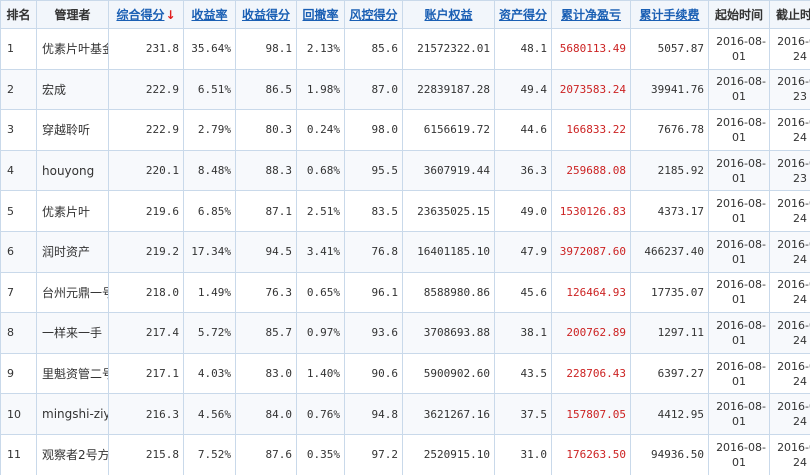 This screenshot has width=810, height=475. I want to click on sort-link-score: 综合得分, so click(140, 15).